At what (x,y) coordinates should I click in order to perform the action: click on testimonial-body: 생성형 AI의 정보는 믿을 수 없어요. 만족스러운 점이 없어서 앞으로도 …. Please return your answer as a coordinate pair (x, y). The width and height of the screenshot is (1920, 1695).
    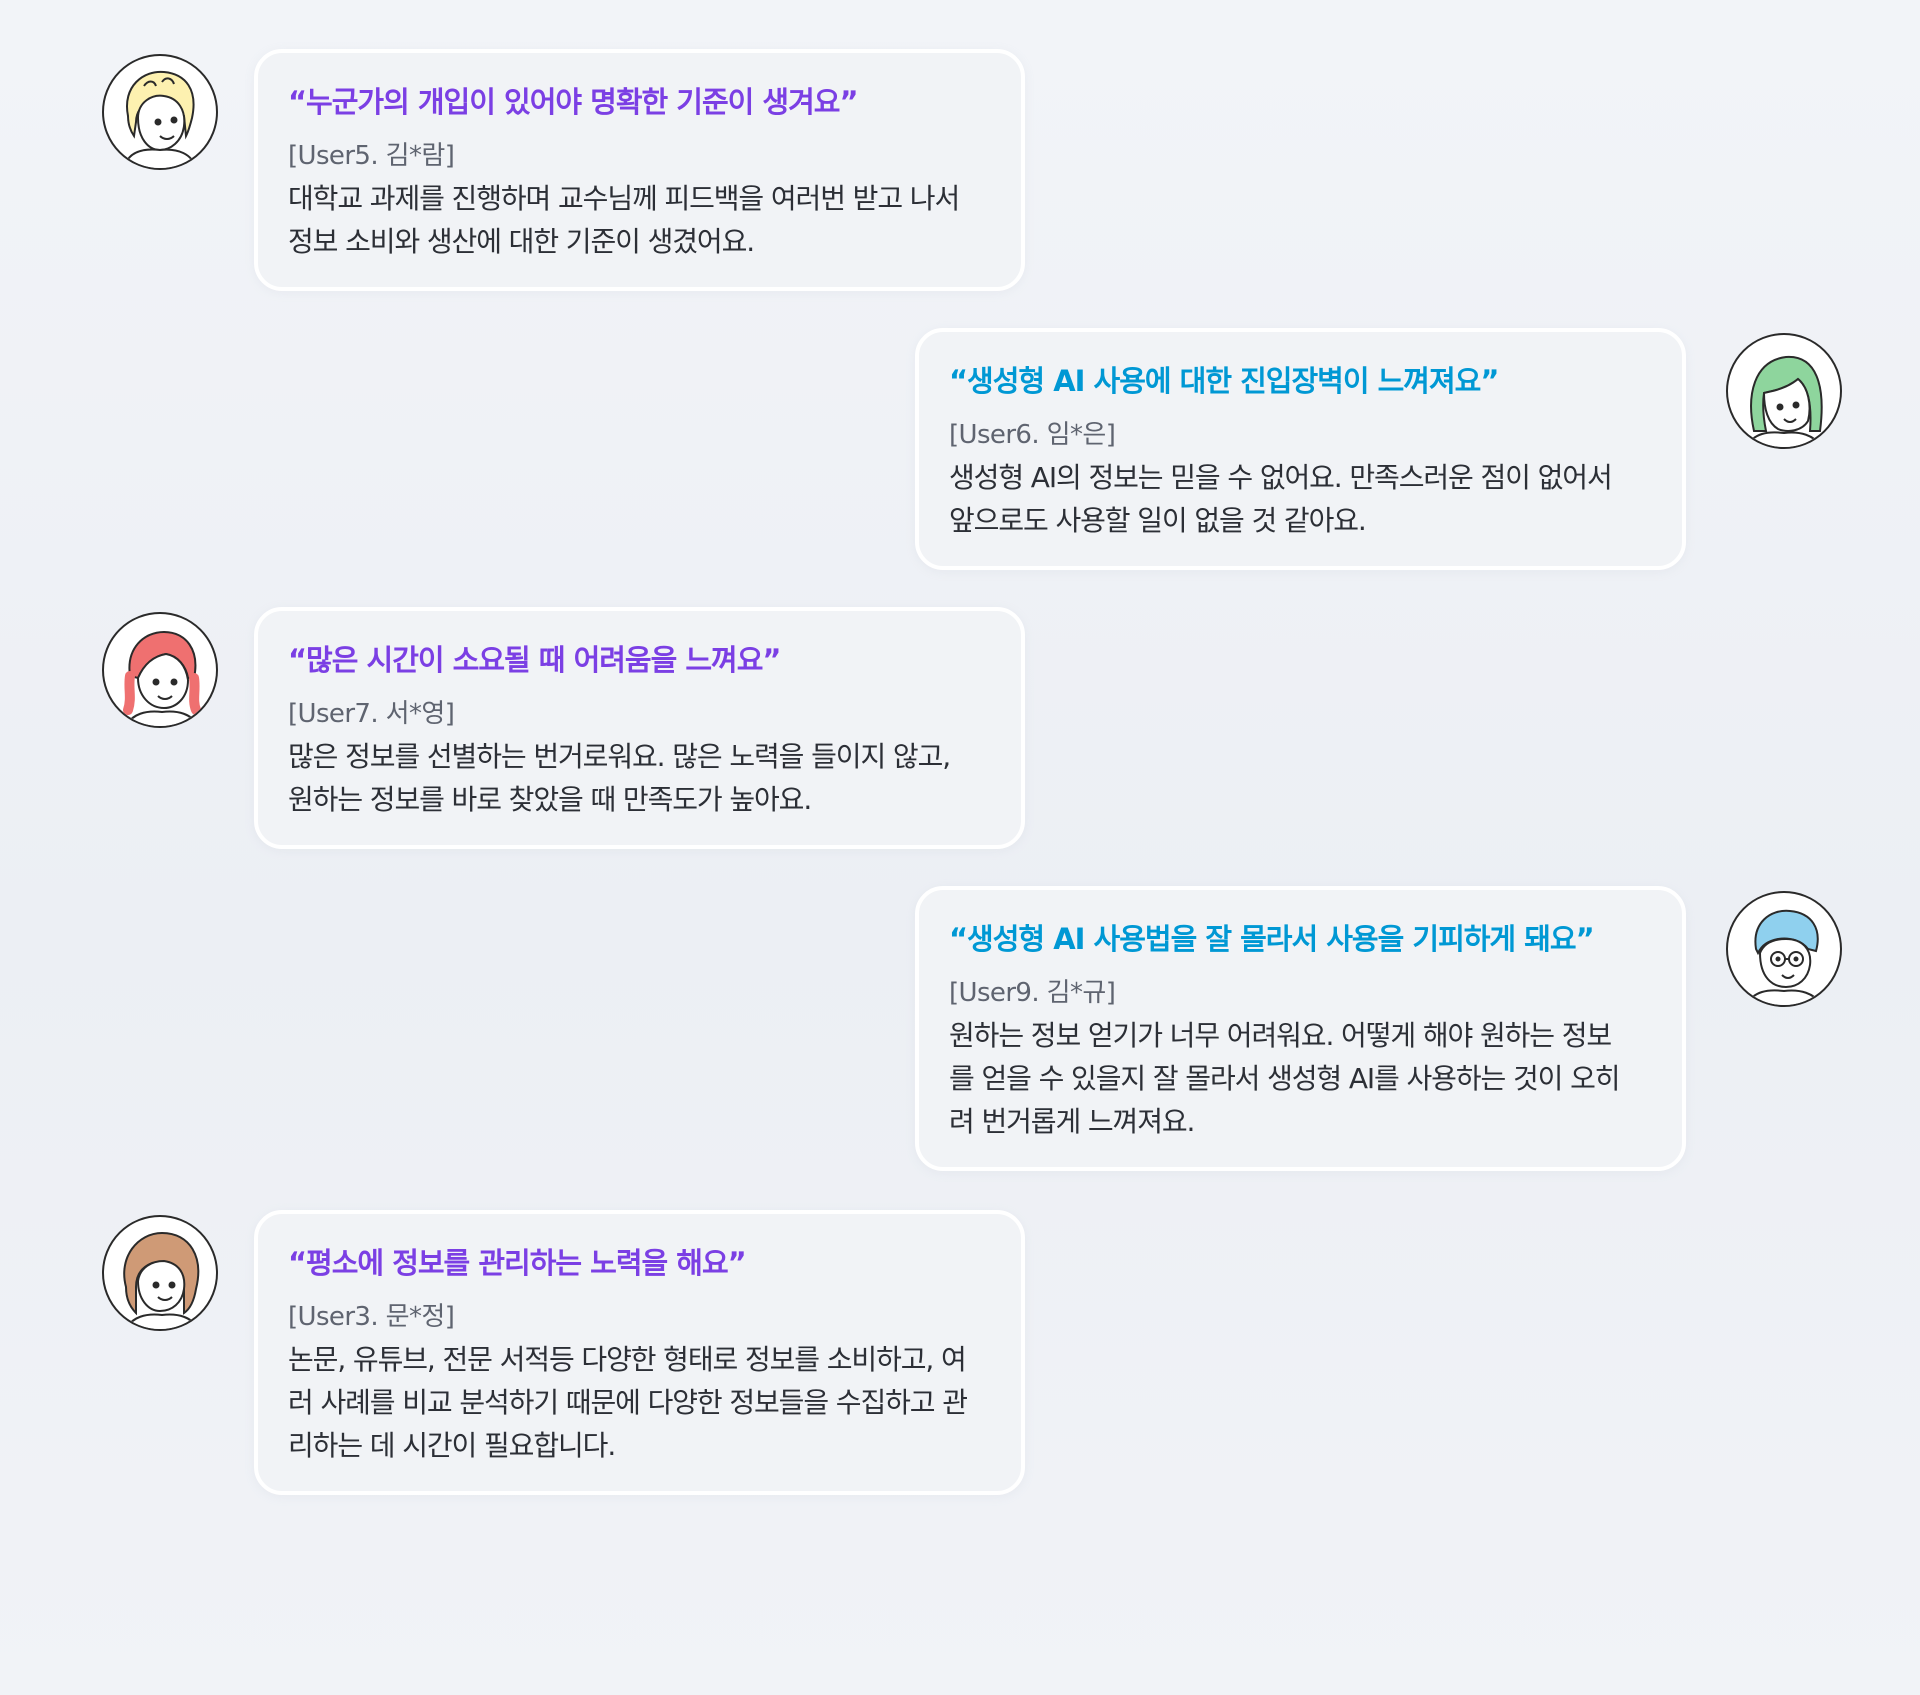
    Looking at the image, I should click on (1300, 499).